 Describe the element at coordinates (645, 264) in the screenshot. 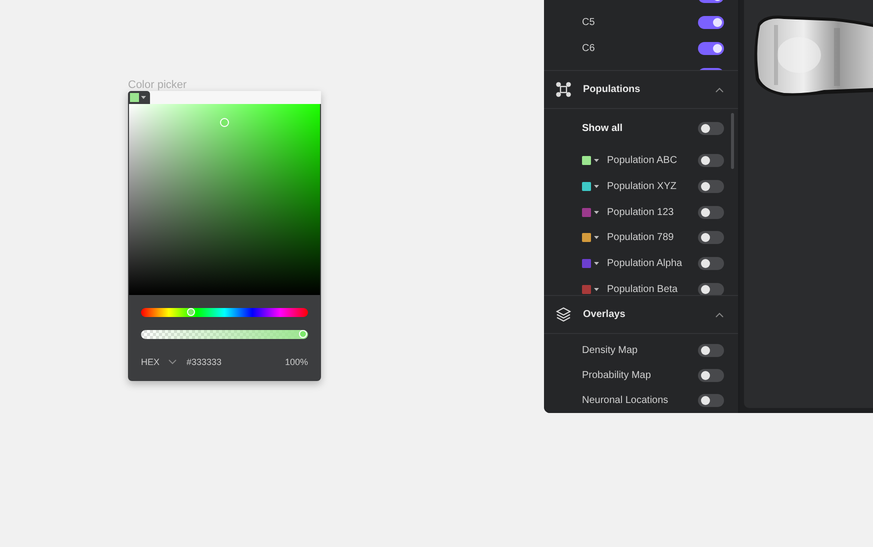

I see `population-label: Population Alpha` at that location.